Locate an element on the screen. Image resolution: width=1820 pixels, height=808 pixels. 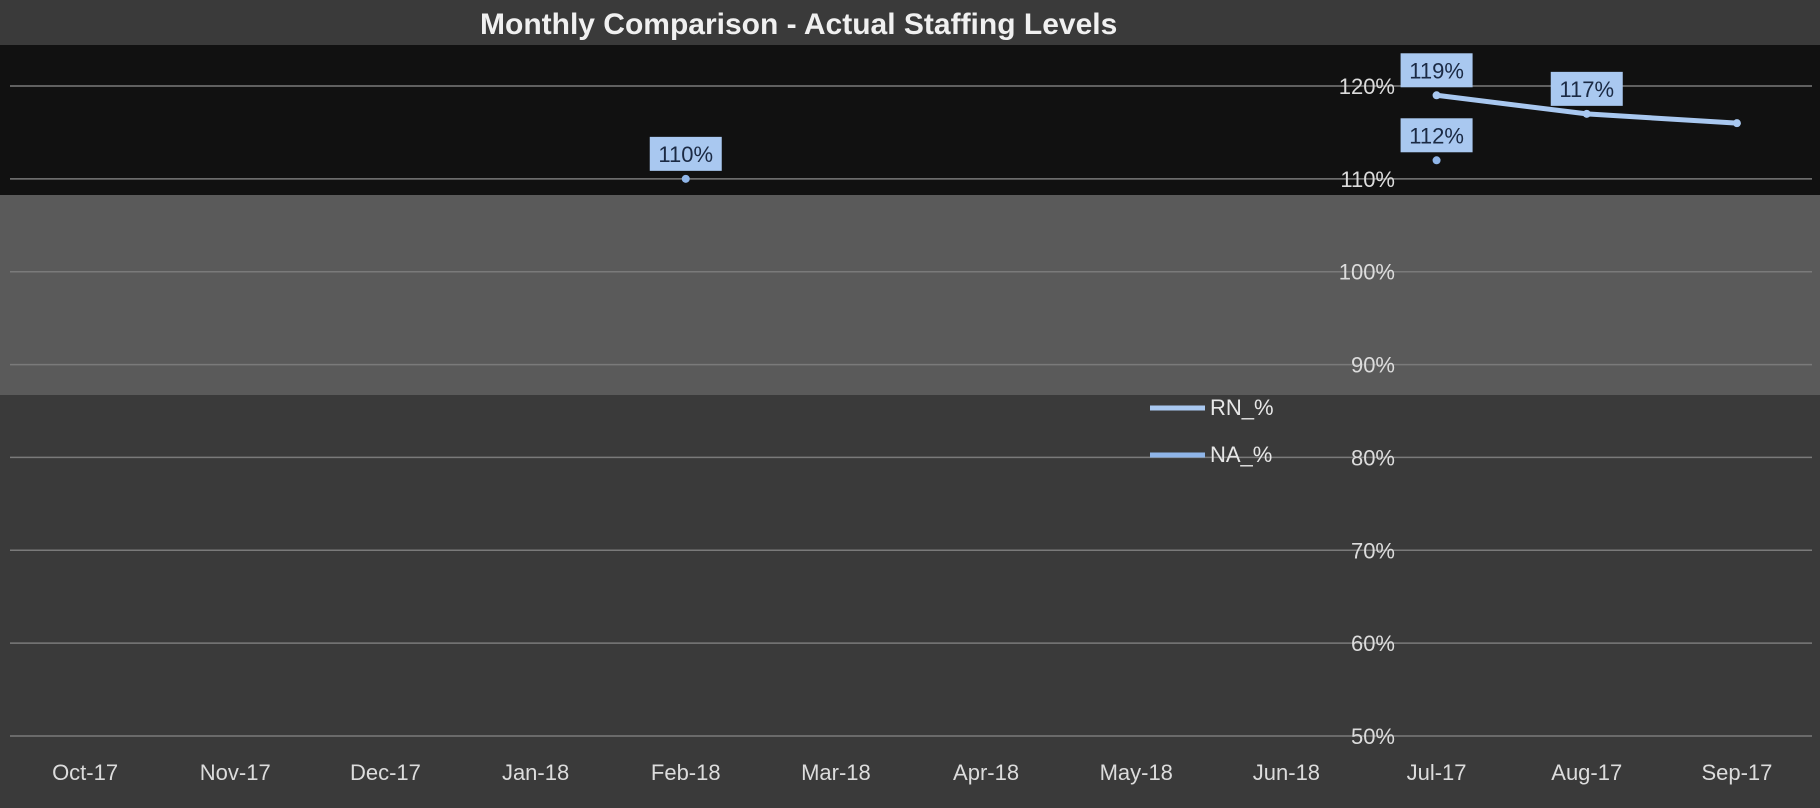
y-tick-label: 100% is located at coordinates (1367, 272).